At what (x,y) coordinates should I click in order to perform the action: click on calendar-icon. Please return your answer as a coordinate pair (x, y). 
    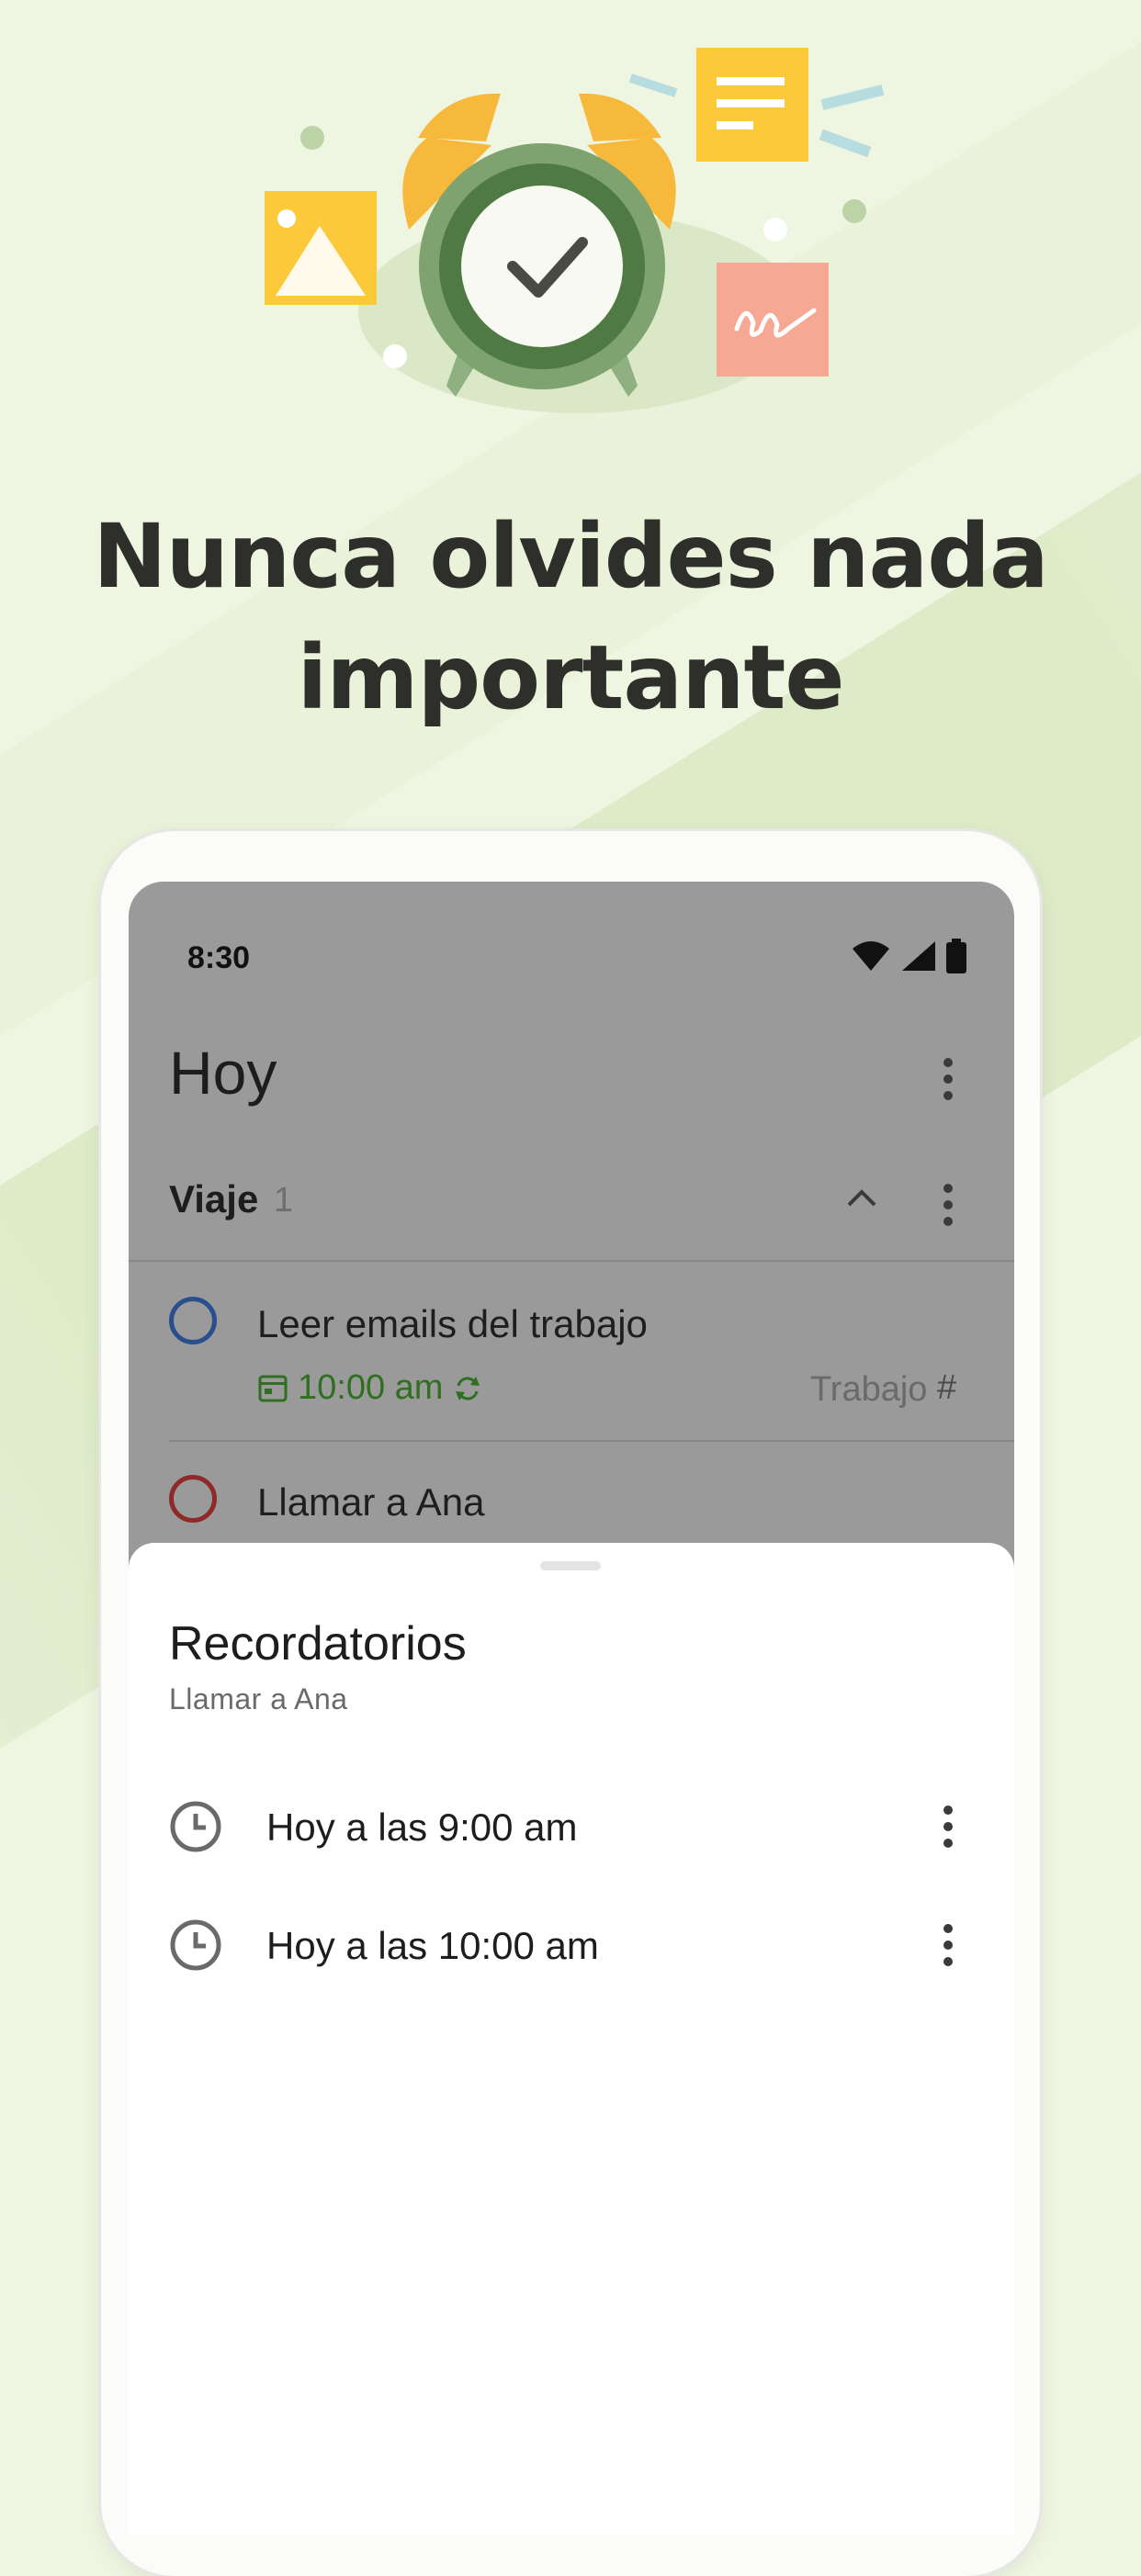
    Looking at the image, I should click on (273, 1388).